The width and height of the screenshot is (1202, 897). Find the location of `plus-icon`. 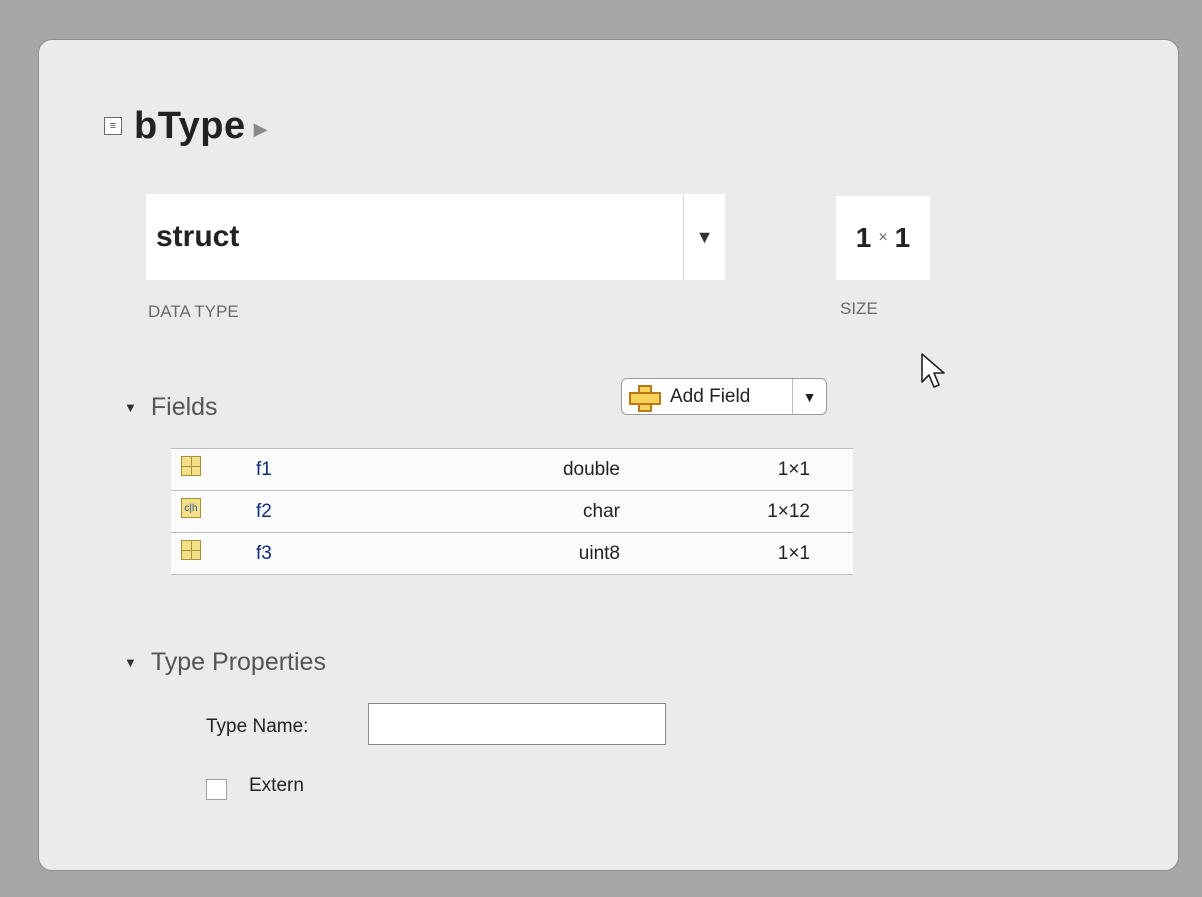

plus-icon is located at coordinates (644, 398).